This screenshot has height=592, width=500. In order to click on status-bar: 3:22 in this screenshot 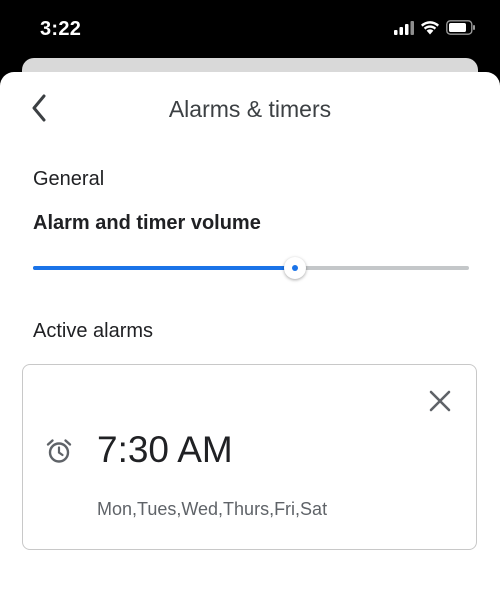, I will do `click(250, 31)`.